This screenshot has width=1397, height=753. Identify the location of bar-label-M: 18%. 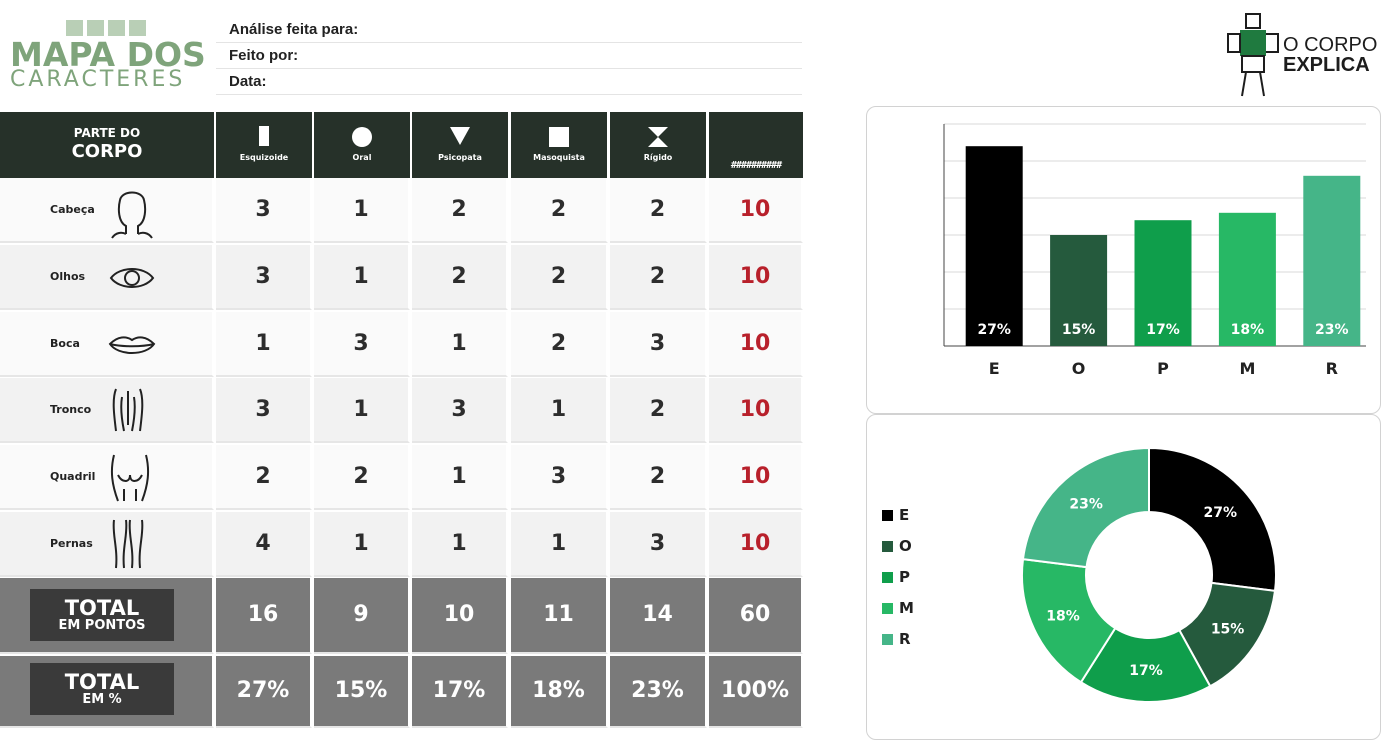
(1248, 330).